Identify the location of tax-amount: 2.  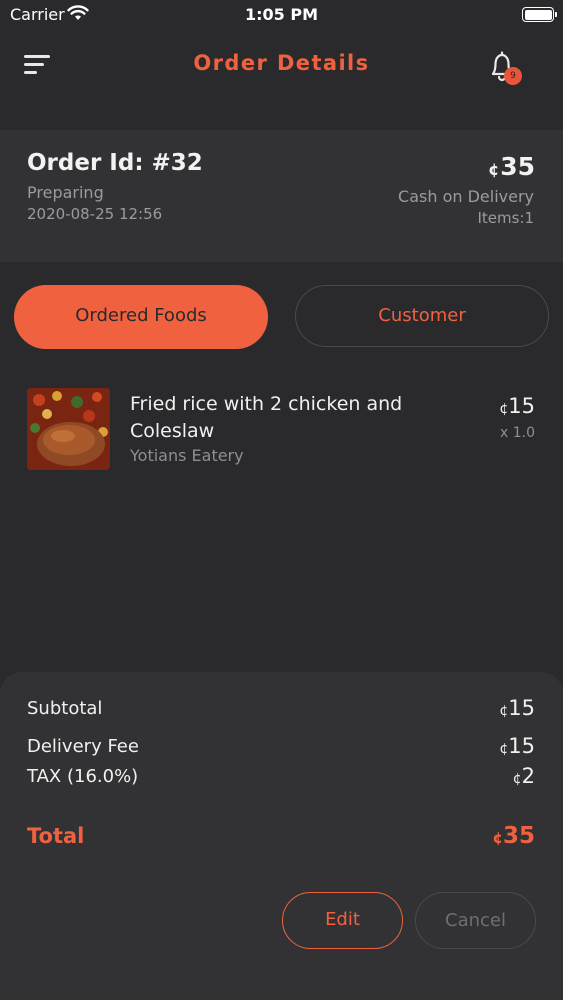
(528, 776).